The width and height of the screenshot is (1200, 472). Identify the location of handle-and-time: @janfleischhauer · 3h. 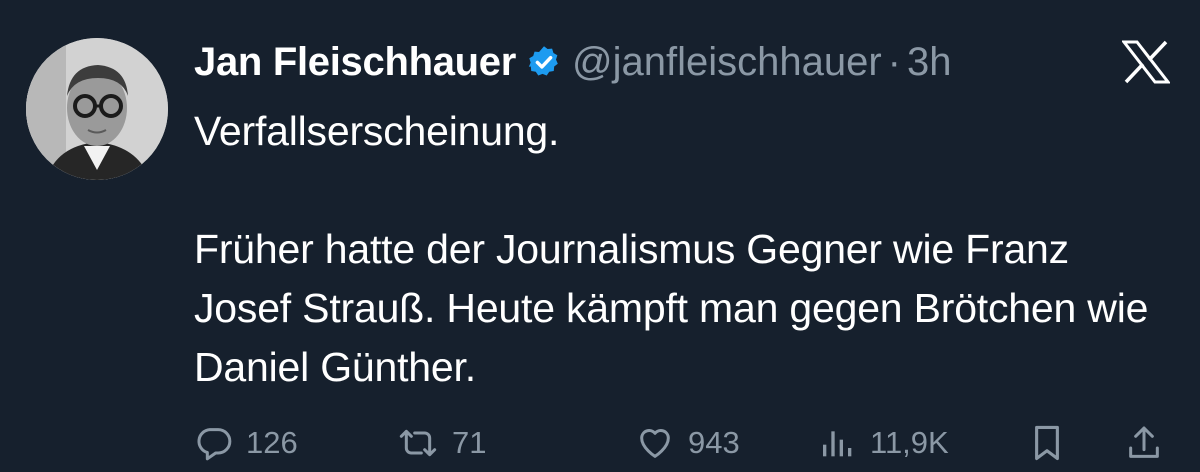
(762, 62).